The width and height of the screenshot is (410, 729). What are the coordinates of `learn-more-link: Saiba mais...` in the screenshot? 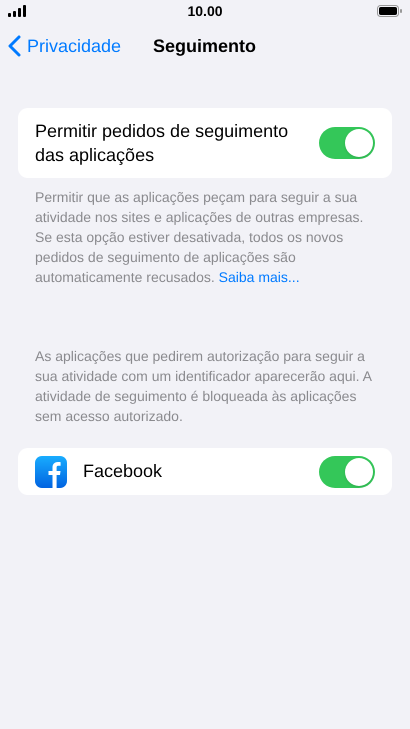 It's located at (259, 277).